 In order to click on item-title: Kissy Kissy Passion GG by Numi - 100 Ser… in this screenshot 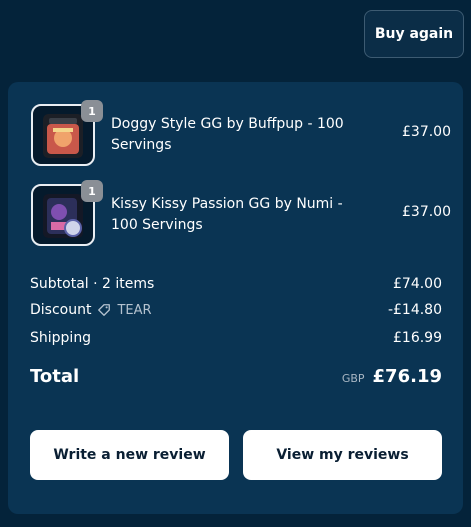, I will do `click(227, 214)`.